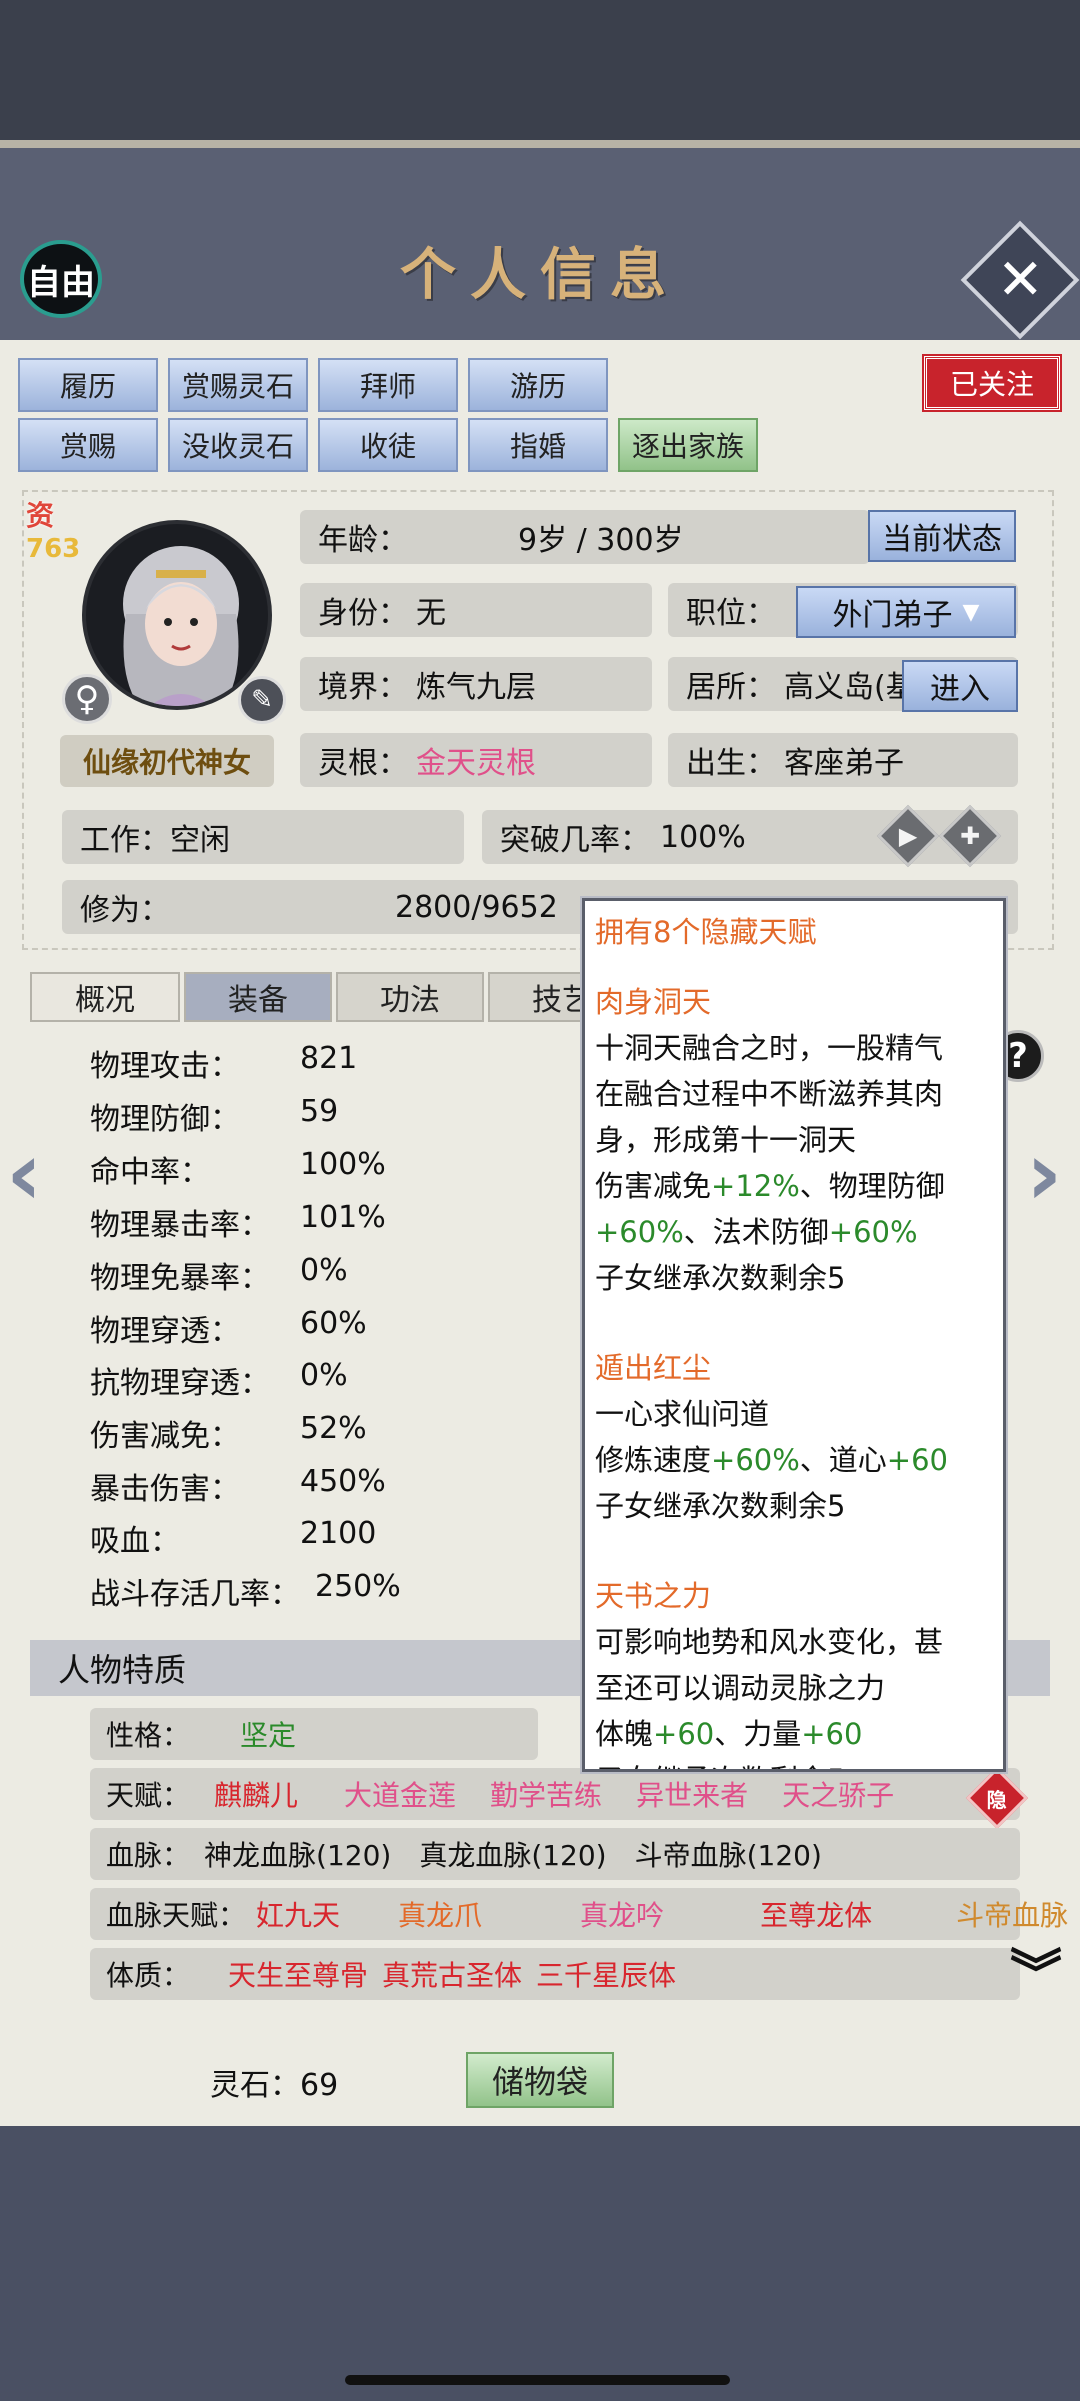 Image resolution: width=1080 pixels, height=2401 pixels. What do you see at coordinates (538, 445) in the screenshot?
I see `arrange-marriage-button: 指婚` at bounding box center [538, 445].